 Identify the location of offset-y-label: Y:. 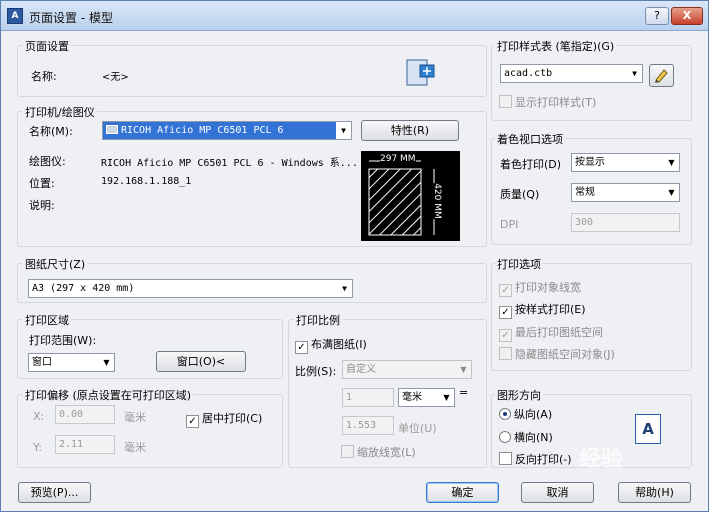
(37, 447).